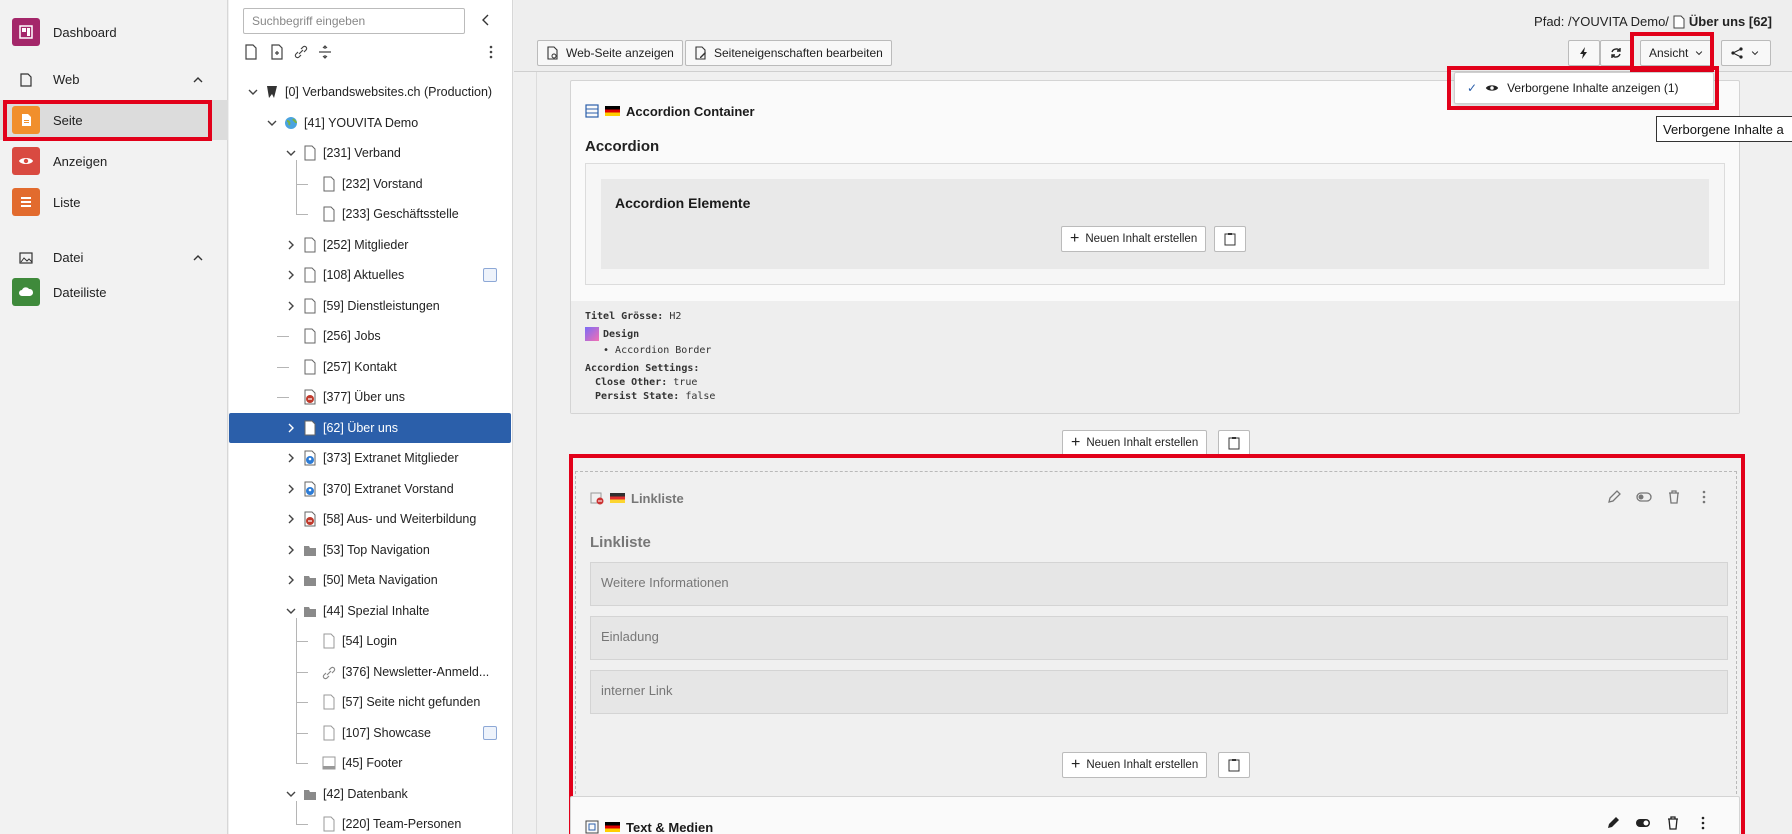  What do you see at coordinates (361, 122) in the screenshot?
I see `tree-node-label: [41] YOUVITA Demo` at bounding box center [361, 122].